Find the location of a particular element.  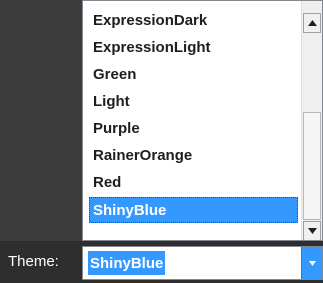

list-item-label: Red is located at coordinates (107, 182).